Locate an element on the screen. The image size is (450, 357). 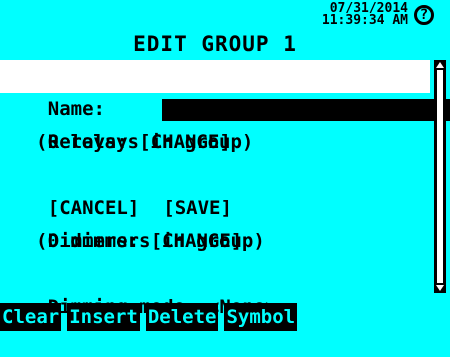
save-button: [SAVE] is located at coordinates (197, 208).